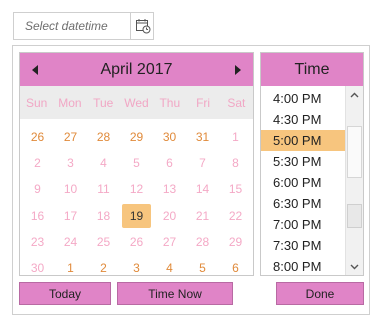  I want to click on datetime-field, so click(72, 26).